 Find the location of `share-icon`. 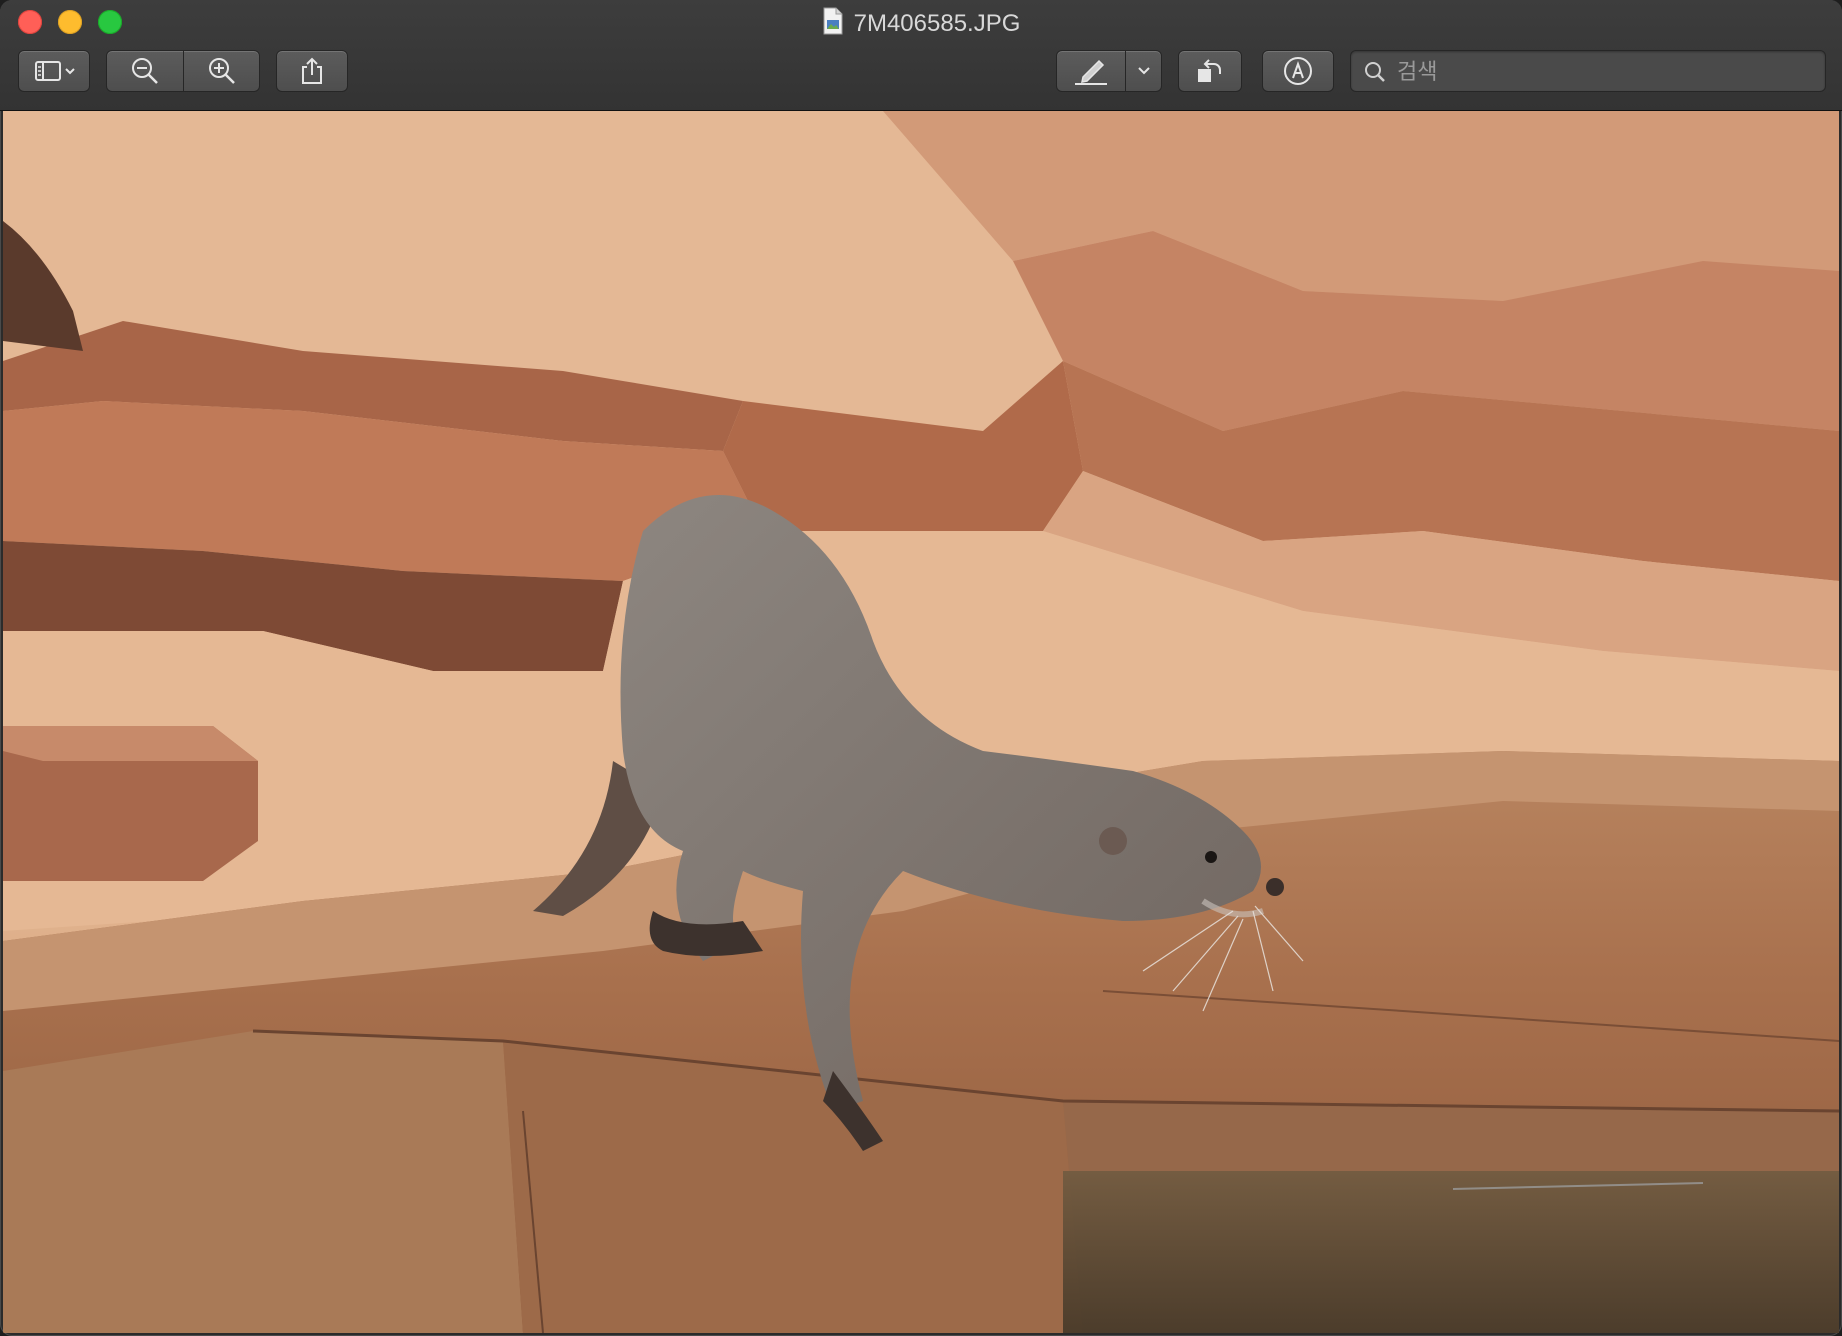

share-icon is located at coordinates (312, 70).